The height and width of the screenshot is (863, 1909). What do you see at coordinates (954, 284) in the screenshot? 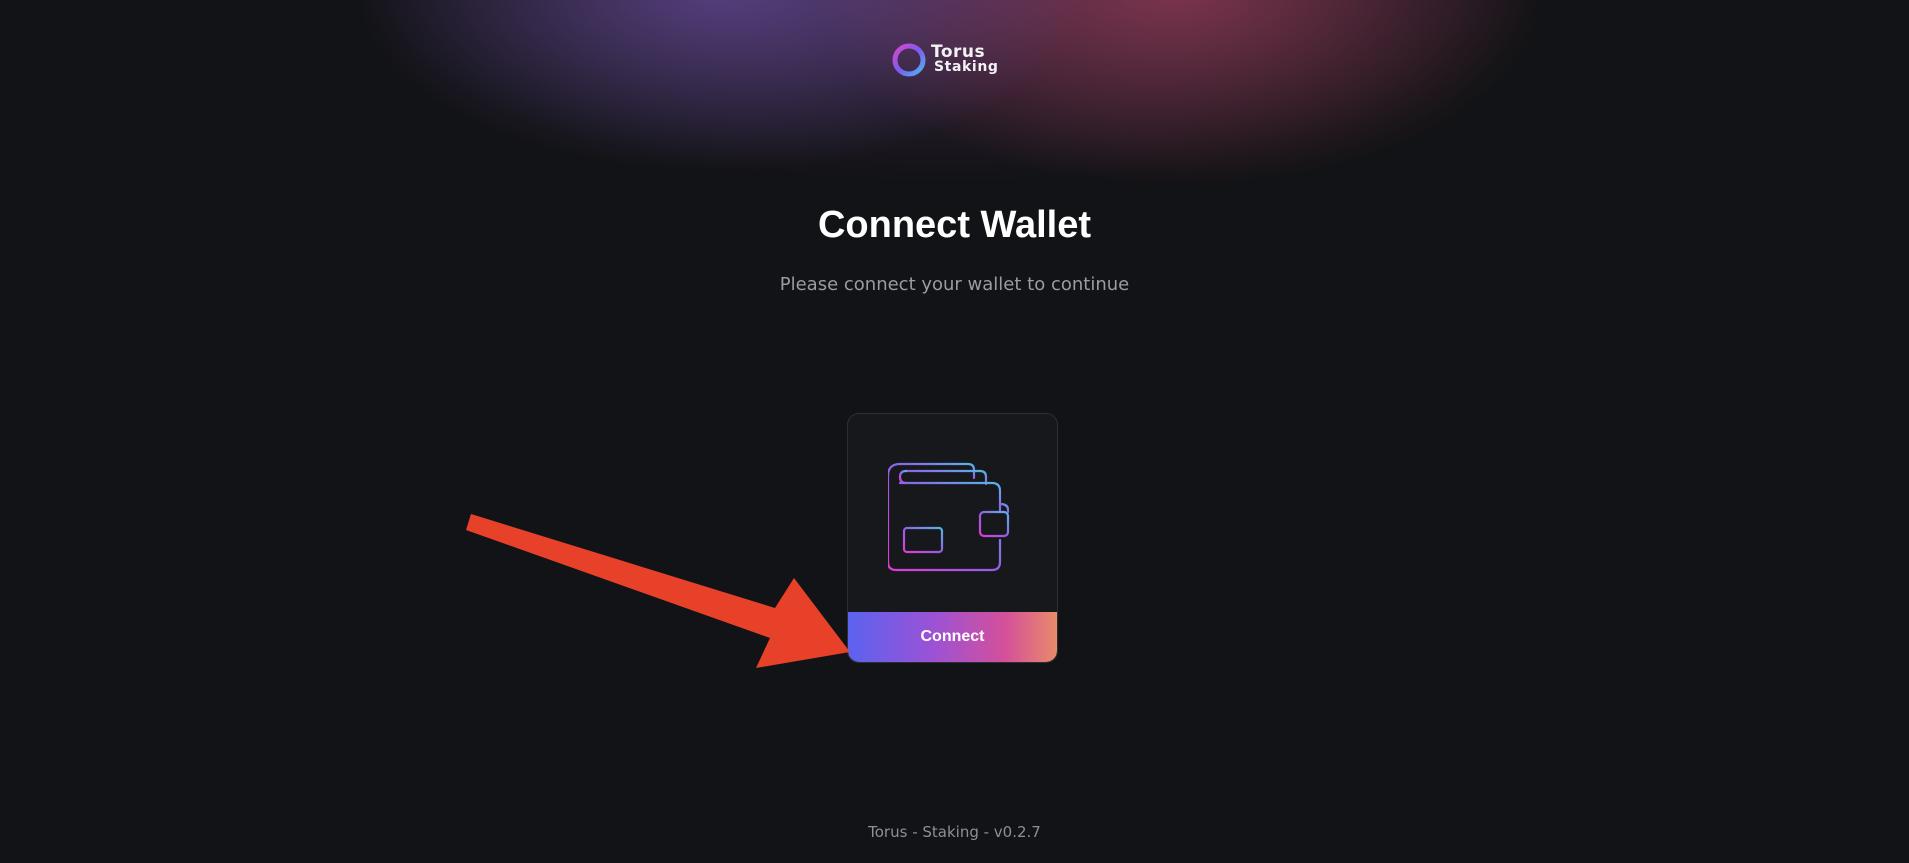
I see `page-subtitle: Please connect your wallet to continue` at bounding box center [954, 284].